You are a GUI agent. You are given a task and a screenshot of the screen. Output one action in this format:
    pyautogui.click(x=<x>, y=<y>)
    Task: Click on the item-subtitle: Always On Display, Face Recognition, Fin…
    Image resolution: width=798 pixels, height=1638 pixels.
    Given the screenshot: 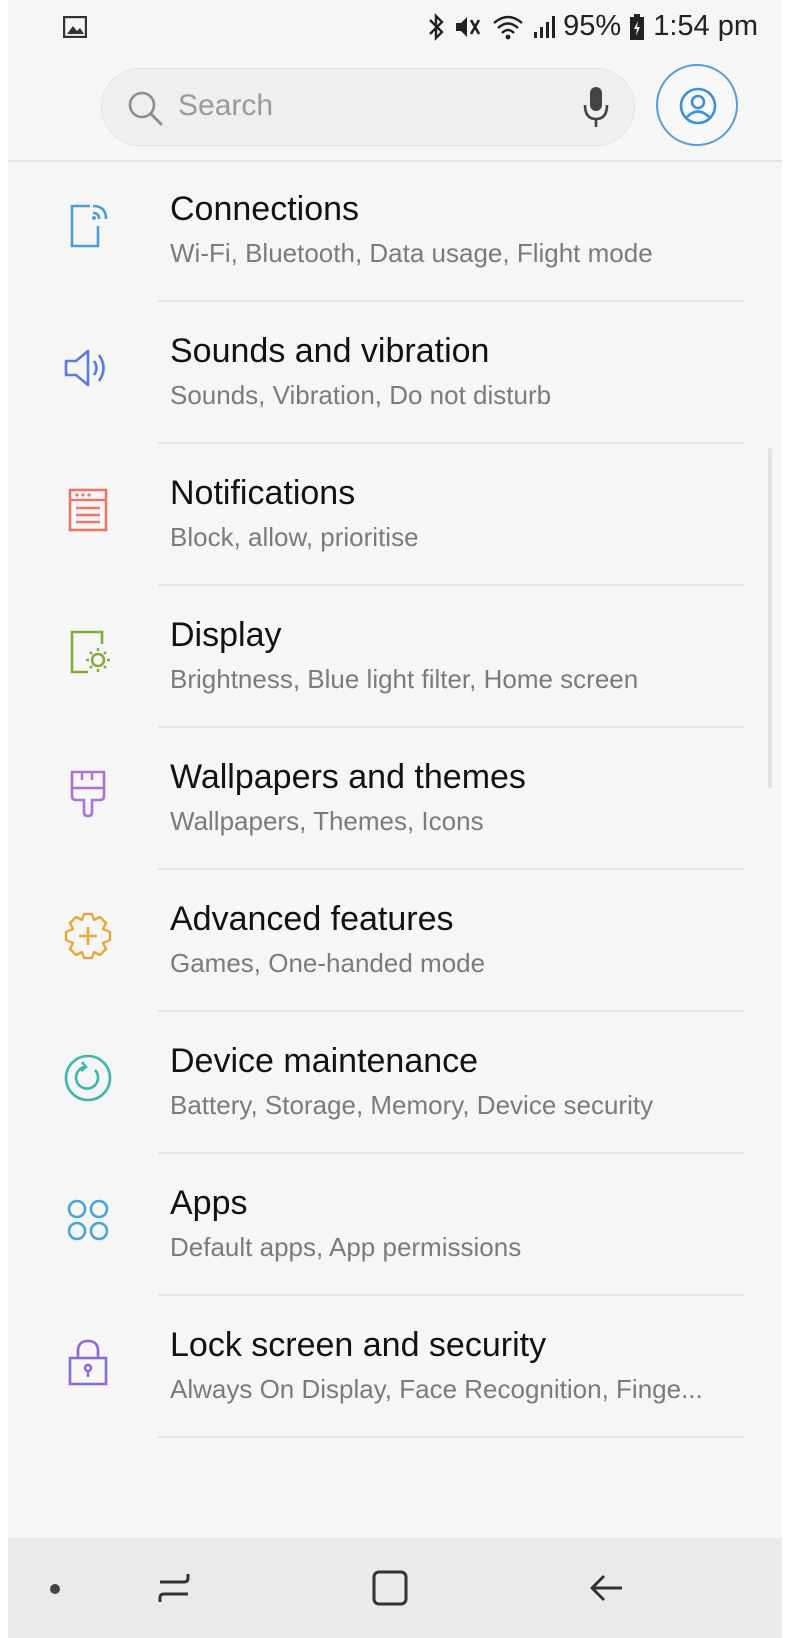 What is the action you would take?
    pyautogui.click(x=436, y=1389)
    